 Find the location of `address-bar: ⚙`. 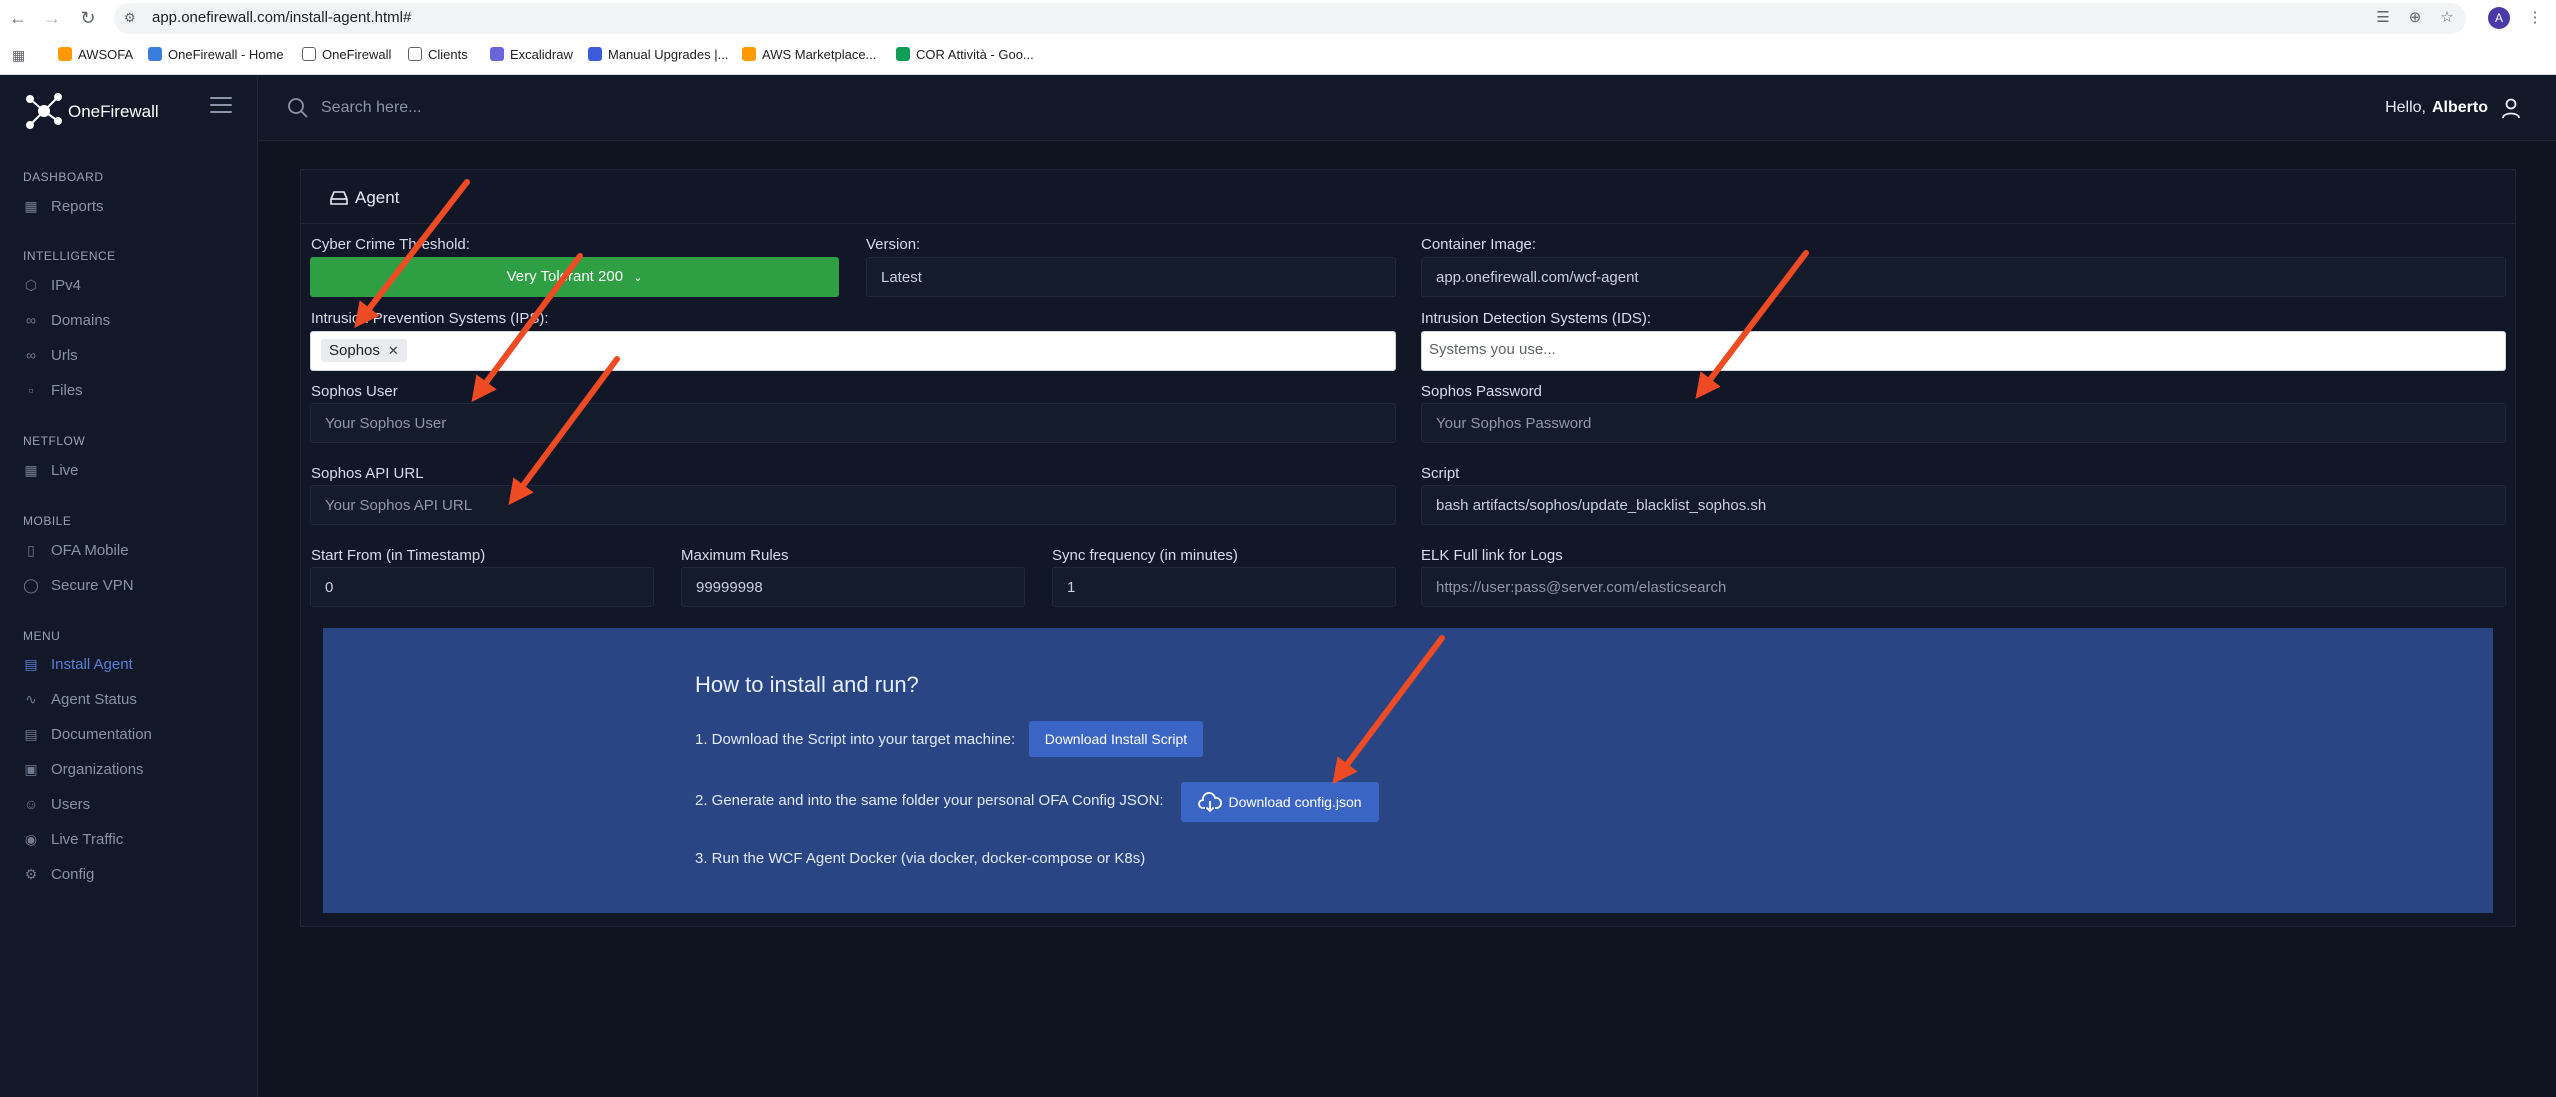

address-bar: ⚙ is located at coordinates (1290, 18).